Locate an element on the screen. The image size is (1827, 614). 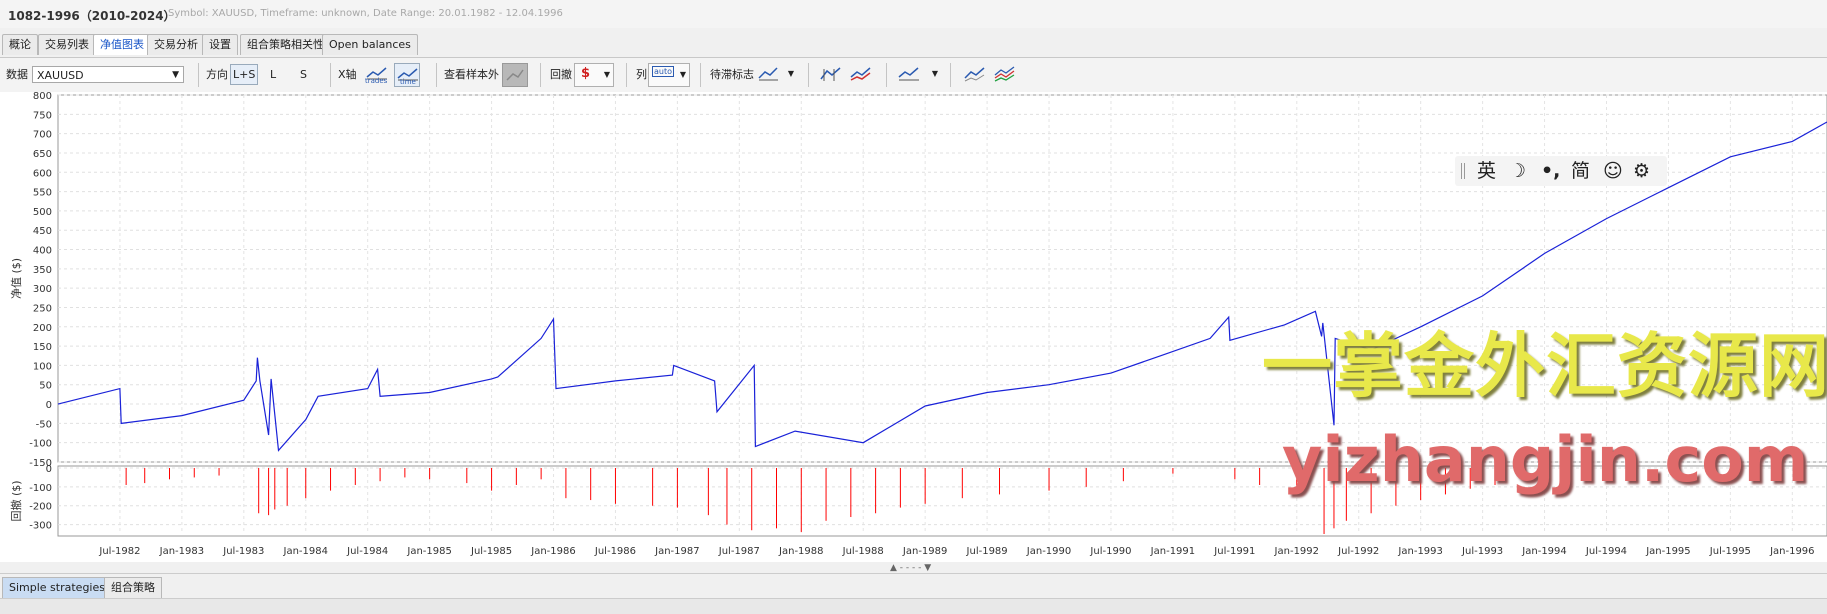
xaxis-time-button: time is located at coordinates (407, 75).